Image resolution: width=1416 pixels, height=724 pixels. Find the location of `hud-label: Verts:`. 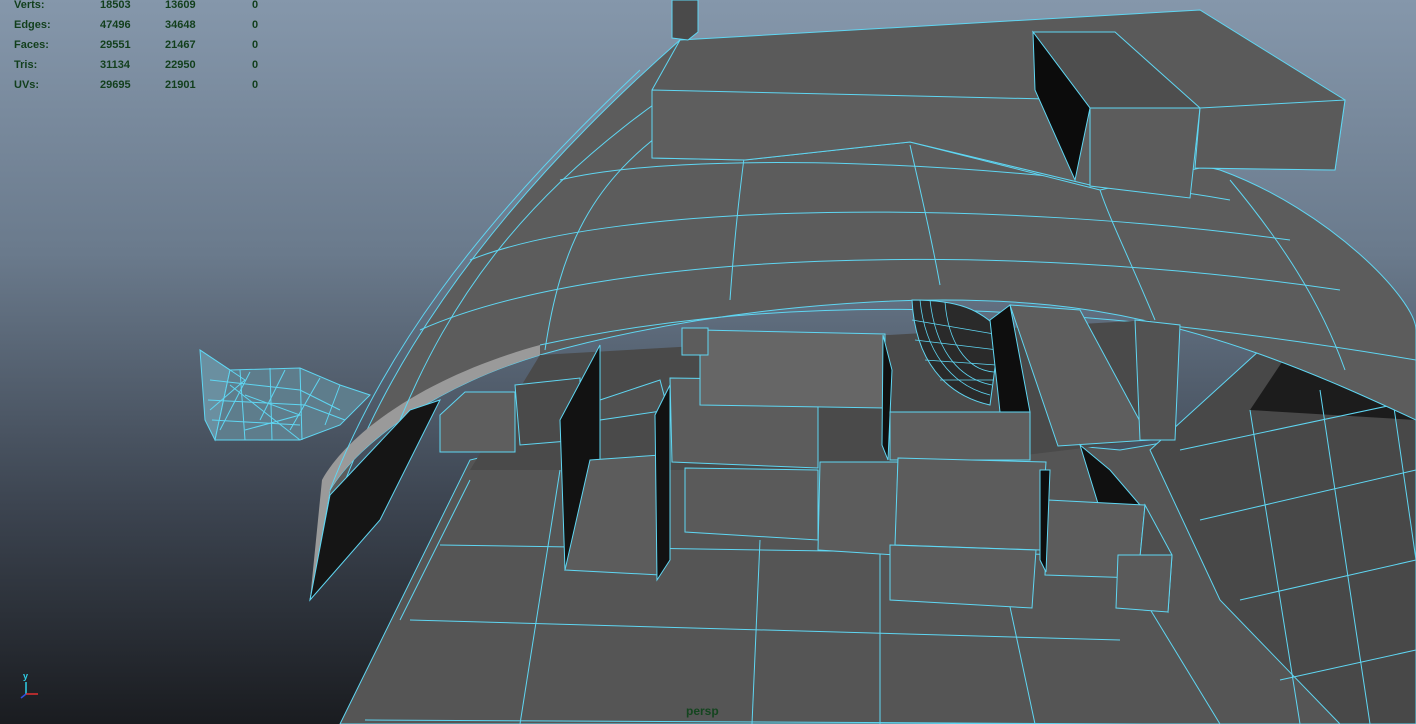

hud-label: Verts: is located at coordinates (29, 5).